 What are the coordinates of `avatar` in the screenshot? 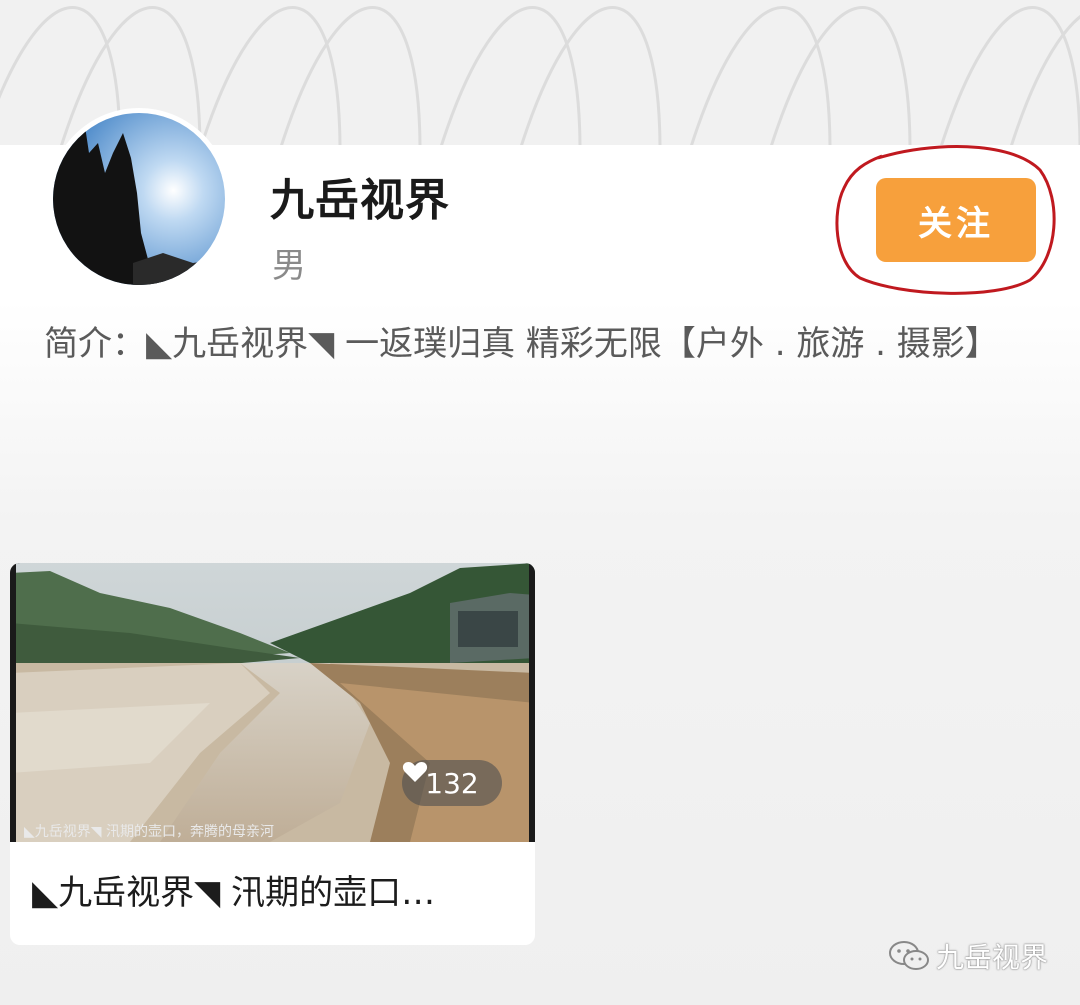 It's located at (139, 199).